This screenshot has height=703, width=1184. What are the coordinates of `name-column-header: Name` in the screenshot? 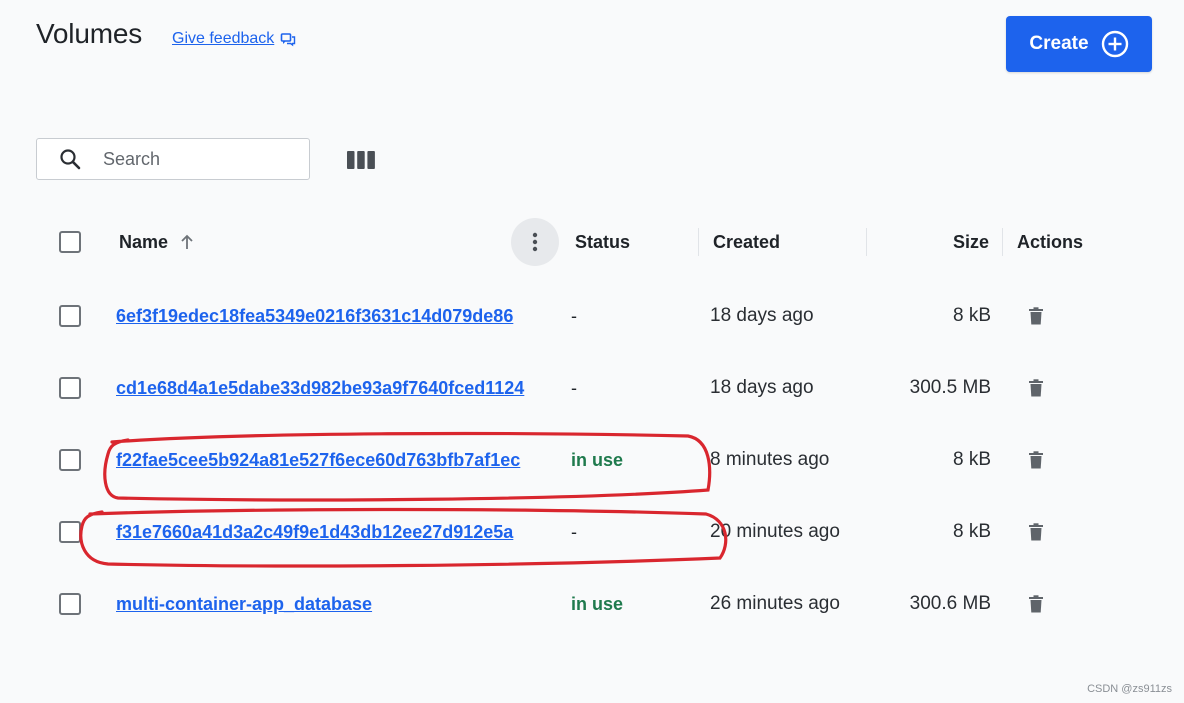 It's located at (156, 242).